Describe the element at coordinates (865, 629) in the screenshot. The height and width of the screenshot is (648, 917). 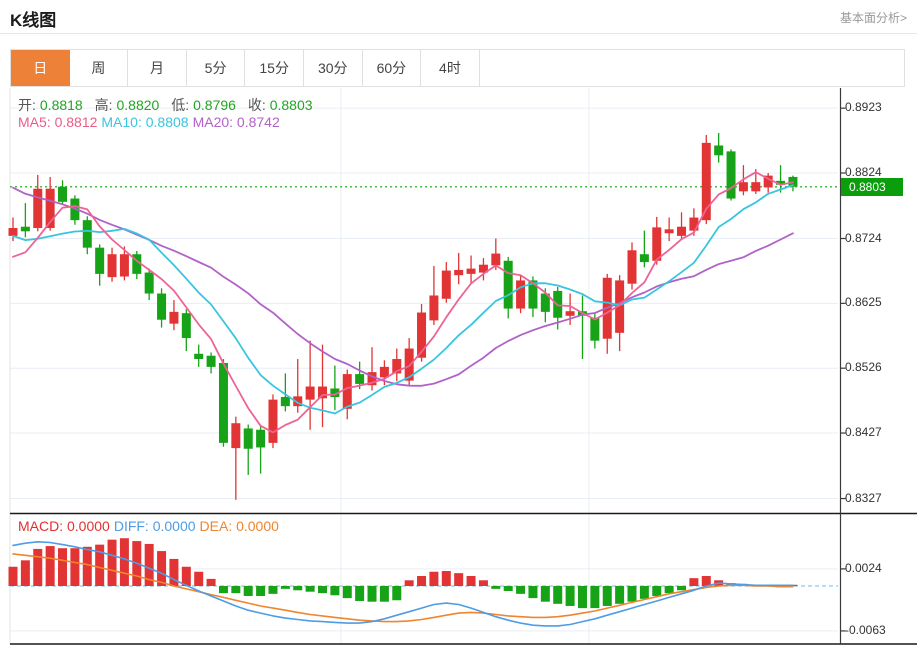
I see `macd-axis-tick-2: -0.0063` at that location.